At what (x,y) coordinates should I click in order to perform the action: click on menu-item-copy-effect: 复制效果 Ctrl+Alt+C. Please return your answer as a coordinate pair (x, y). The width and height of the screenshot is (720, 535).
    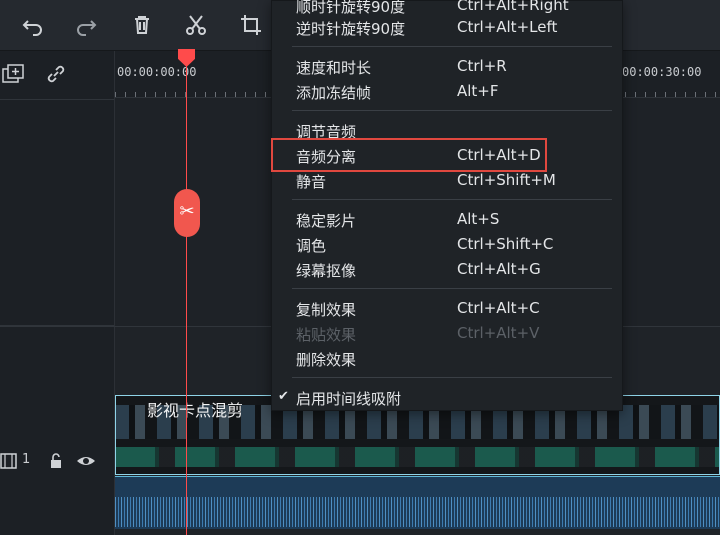
    Looking at the image, I should click on (447, 309).